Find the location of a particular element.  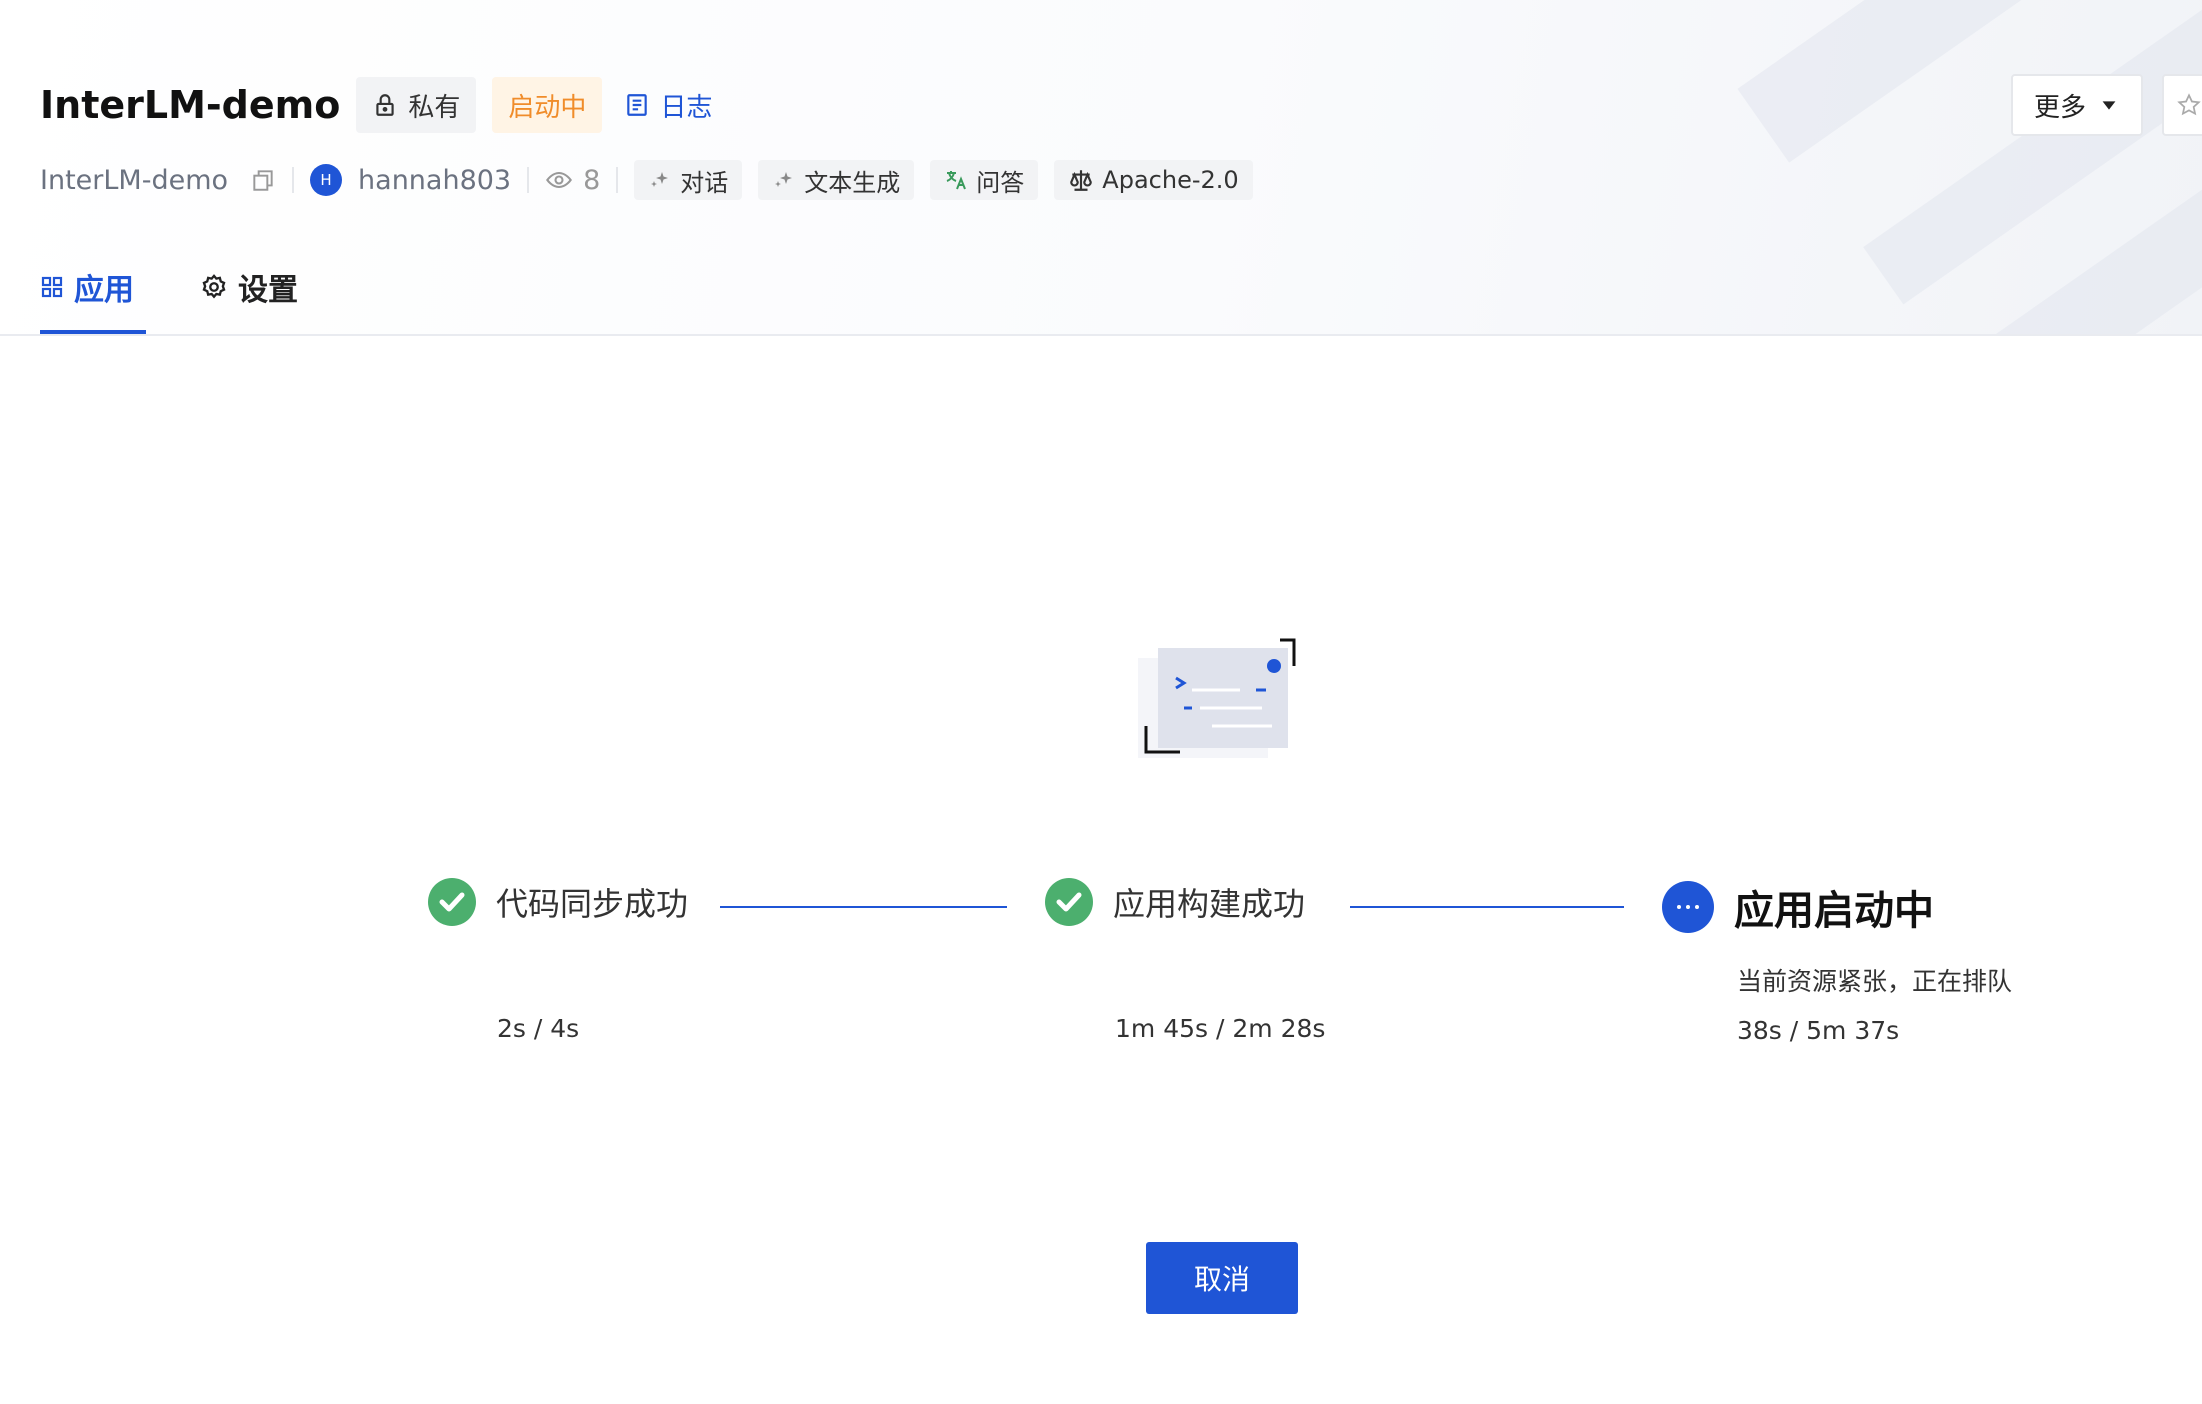

step-time: 2s / 4s is located at coordinates (538, 1028).